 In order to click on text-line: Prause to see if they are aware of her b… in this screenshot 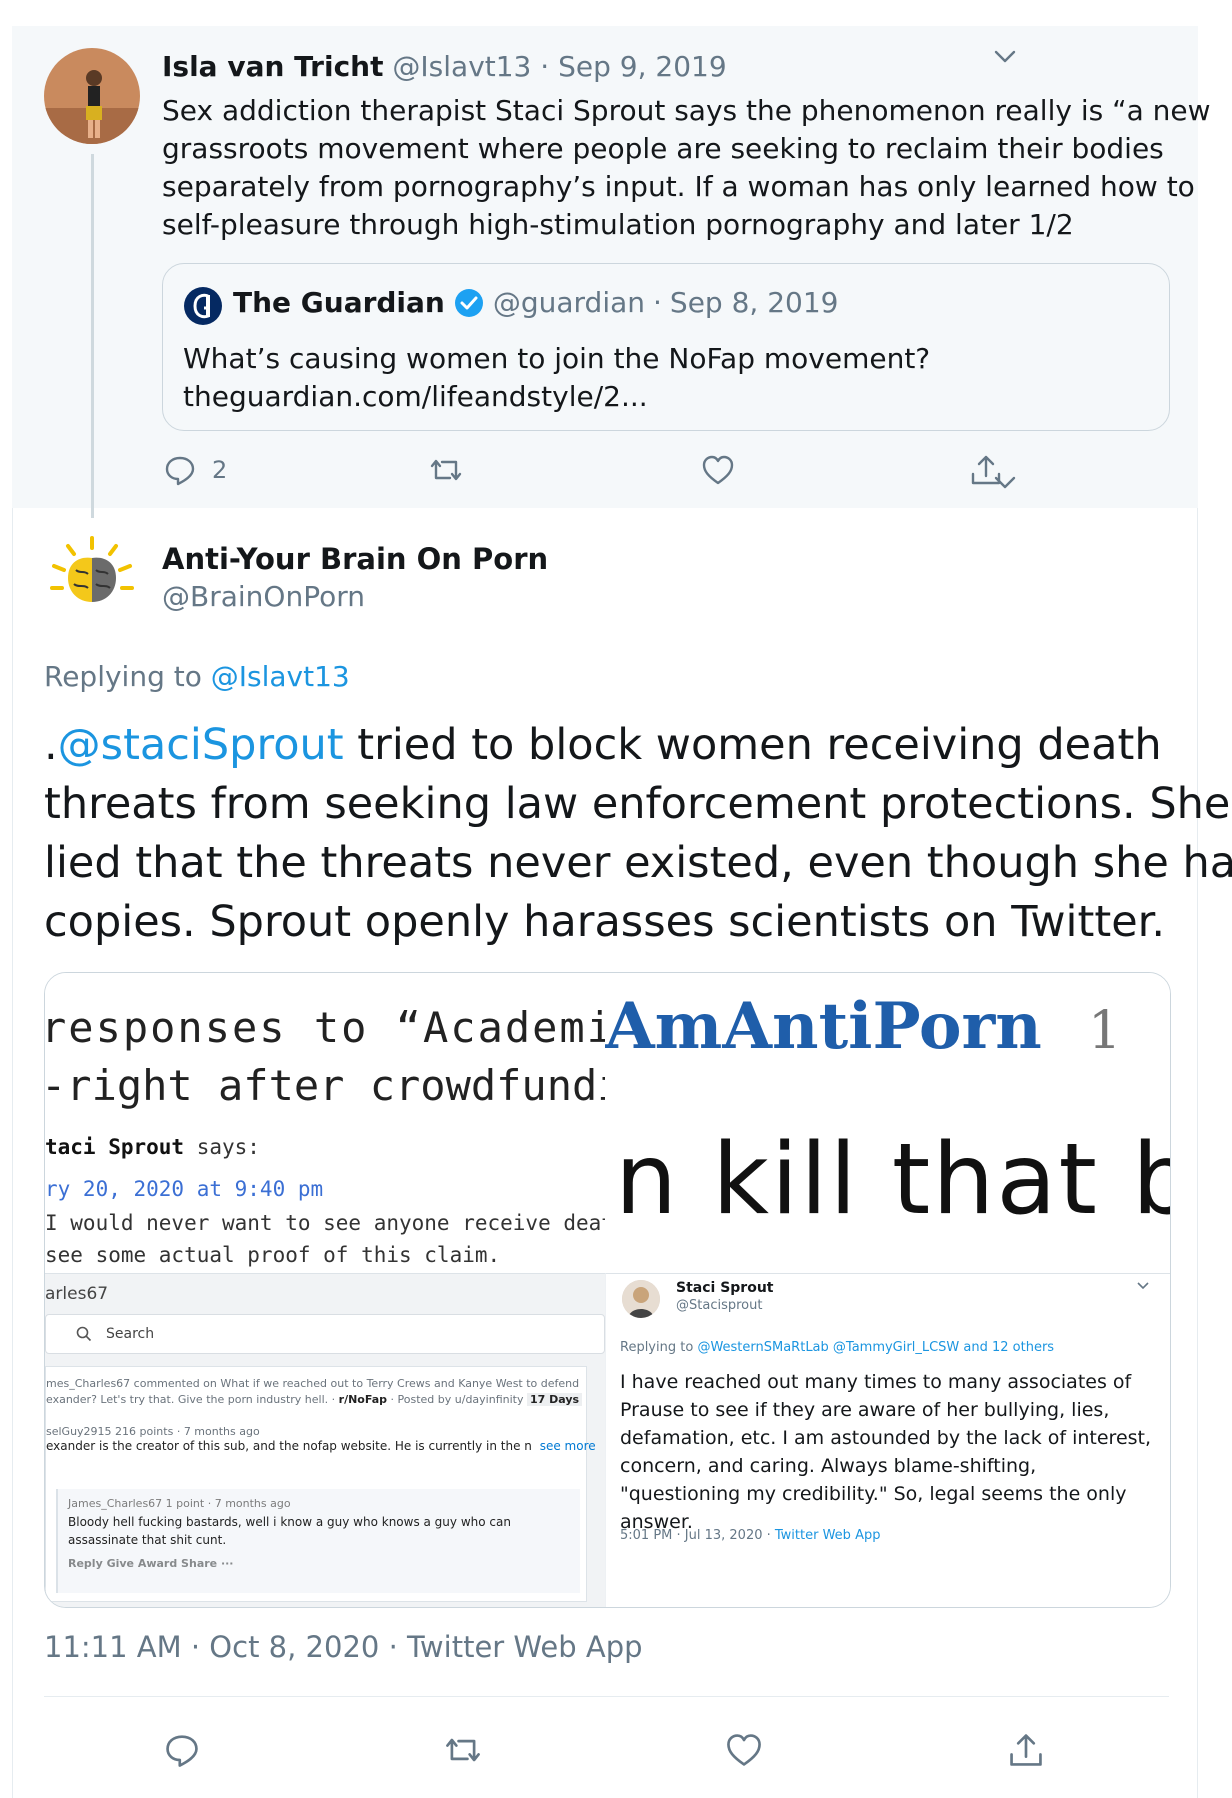, I will do `click(865, 1410)`.